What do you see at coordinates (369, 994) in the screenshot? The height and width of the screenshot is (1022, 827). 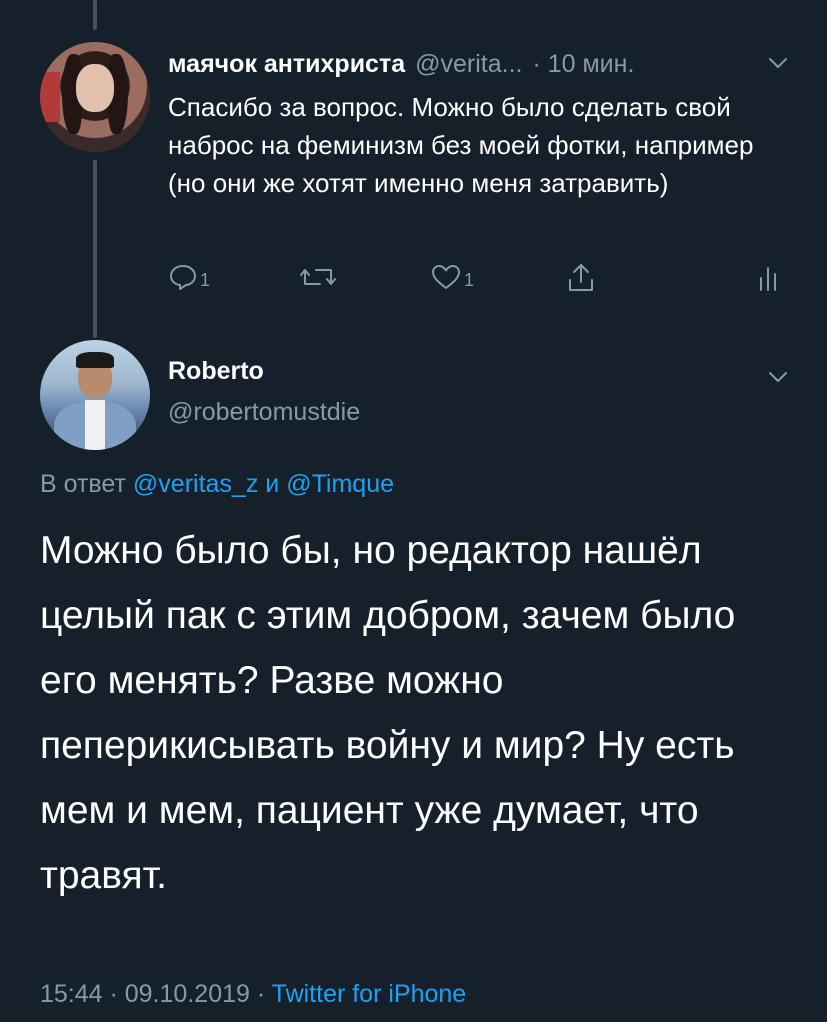 I see `tweet2-source: Twitter for iPhone` at bounding box center [369, 994].